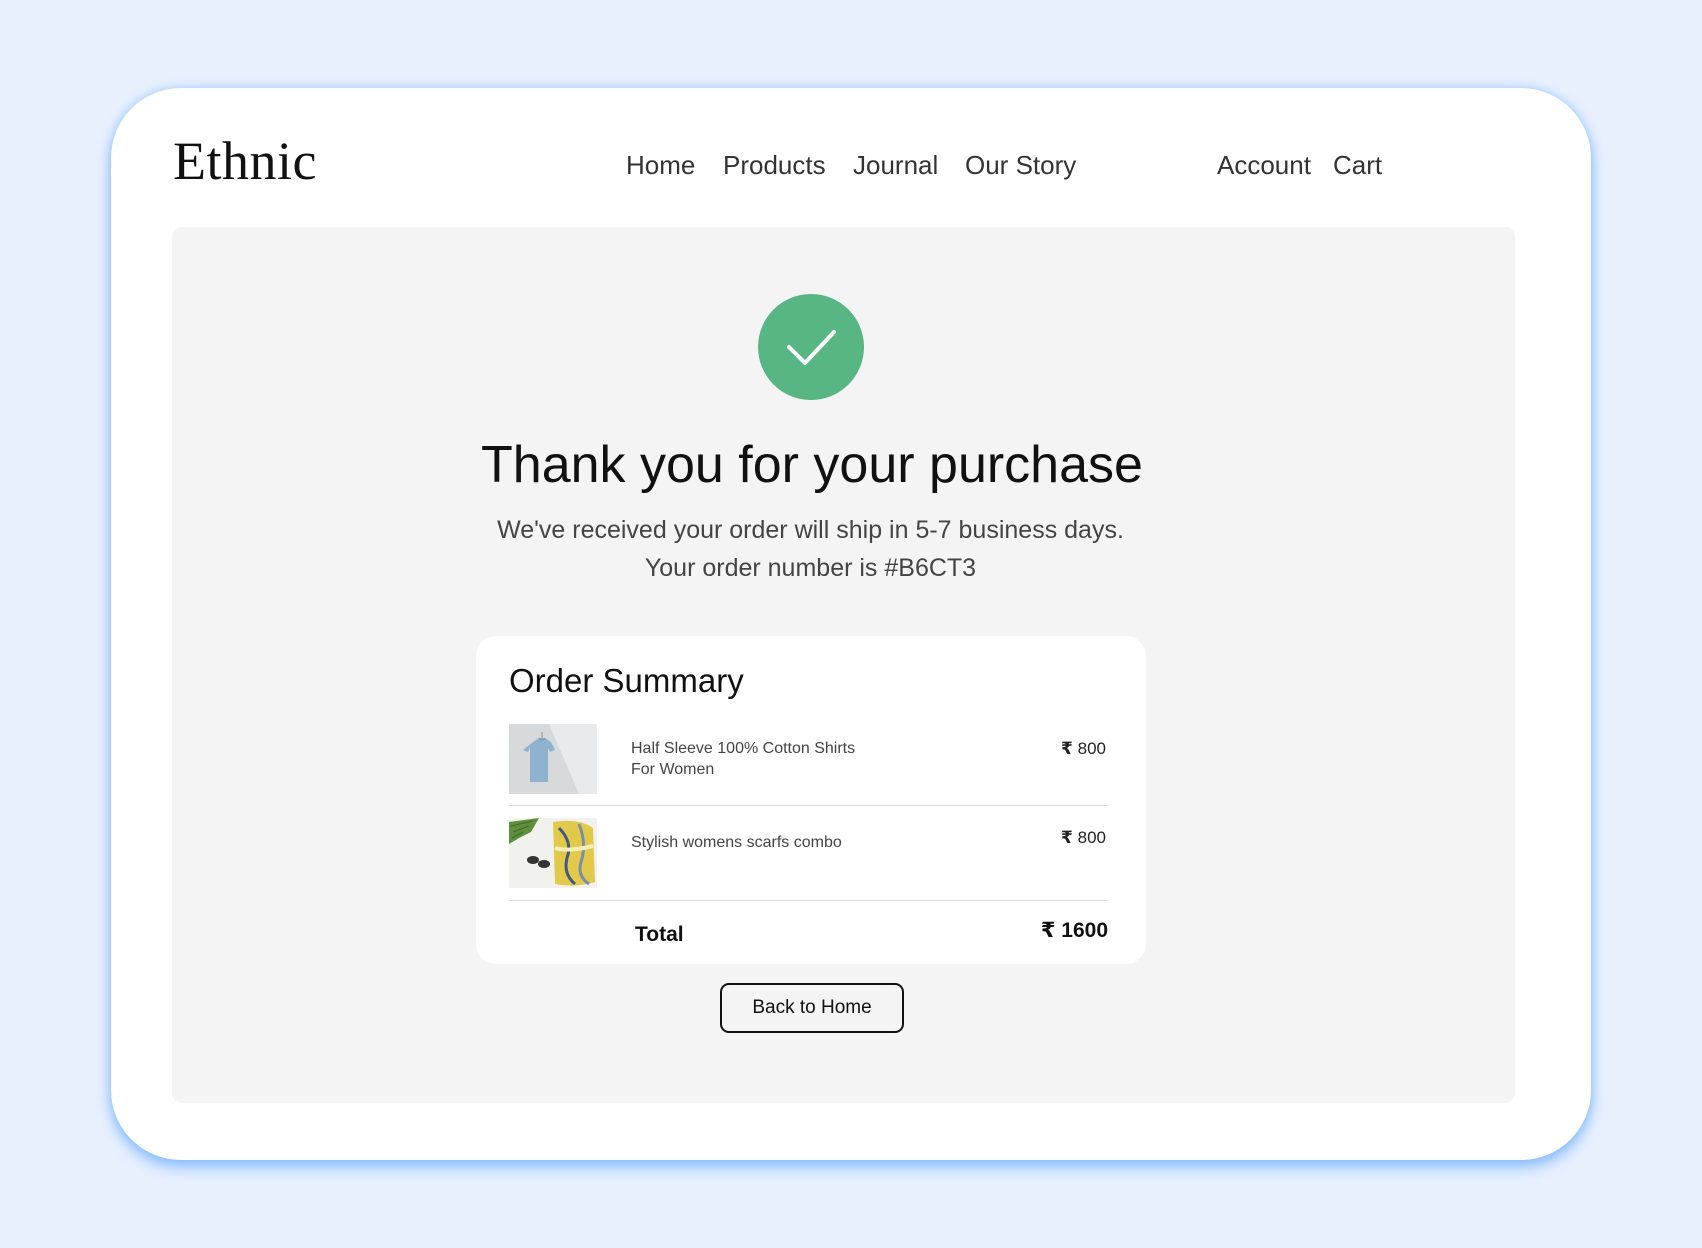  What do you see at coordinates (553, 759) in the screenshot?
I see `product-thumbnail-shirt` at bounding box center [553, 759].